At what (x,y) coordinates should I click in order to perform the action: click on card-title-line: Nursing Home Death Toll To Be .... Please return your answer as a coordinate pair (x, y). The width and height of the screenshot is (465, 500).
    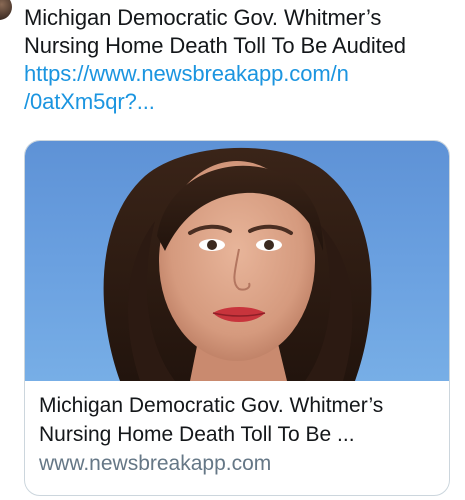
    Looking at the image, I should click on (197, 434).